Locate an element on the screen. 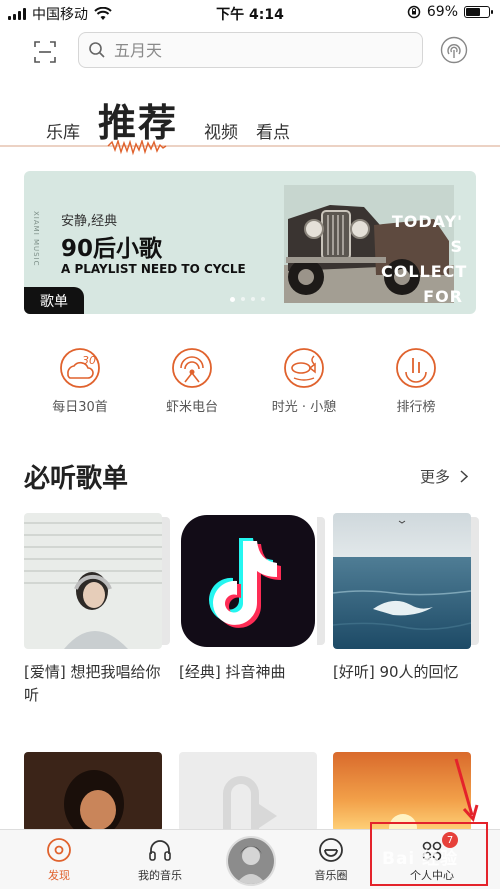 This screenshot has height=889, width=500. svg-text: 30 is located at coordinates (89, 360).